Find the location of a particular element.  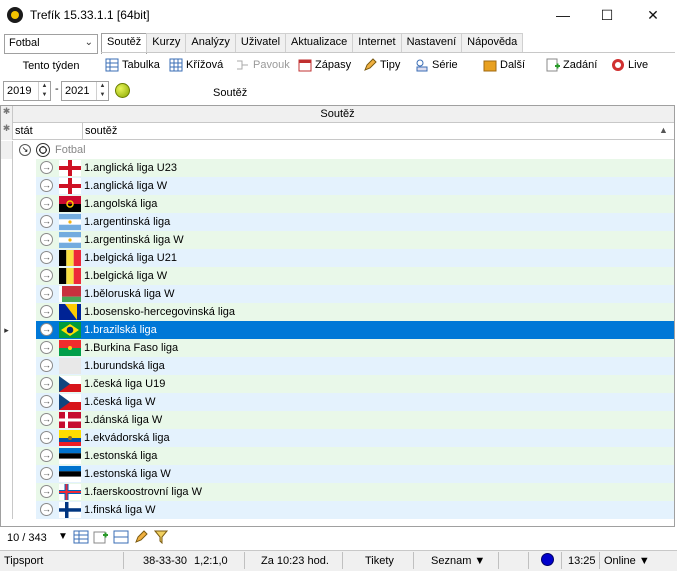

table-row: → 1.Burkina Faso liga is located at coordinates (337, 348).